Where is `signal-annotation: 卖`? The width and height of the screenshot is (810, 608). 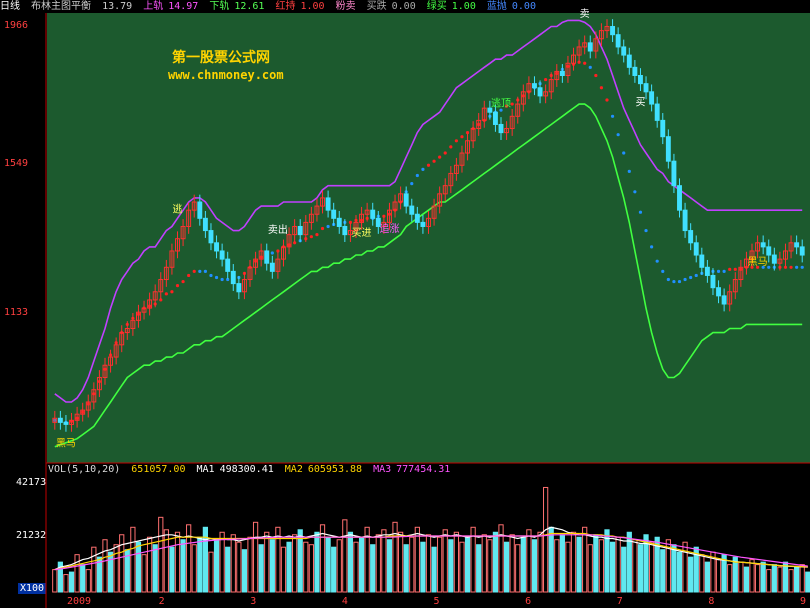
signal-annotation: 卖 is located at coordinates (585, 14).